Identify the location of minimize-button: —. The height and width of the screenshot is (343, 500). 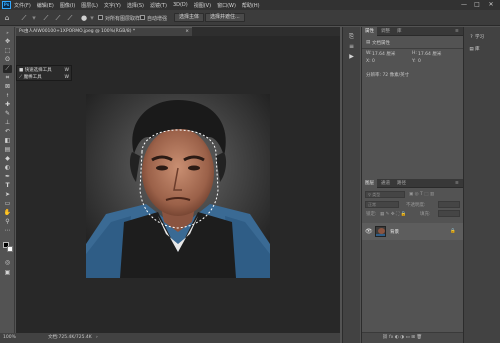
(464, 5).